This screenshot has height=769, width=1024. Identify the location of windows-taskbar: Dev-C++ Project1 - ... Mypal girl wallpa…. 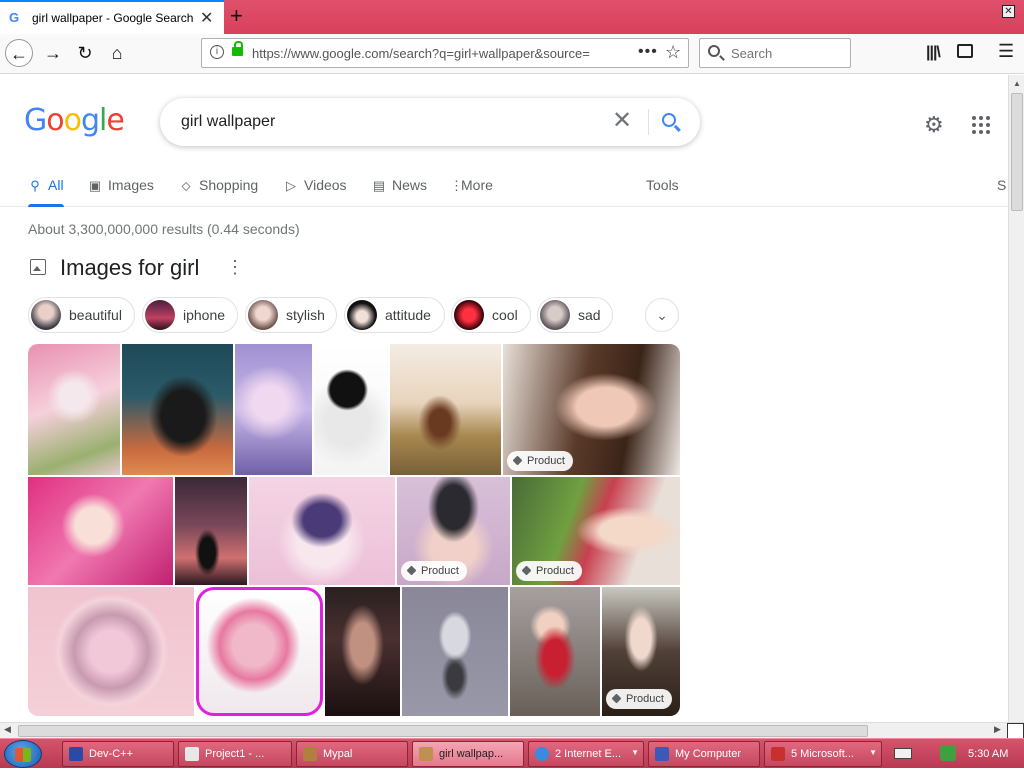
(512, 753).